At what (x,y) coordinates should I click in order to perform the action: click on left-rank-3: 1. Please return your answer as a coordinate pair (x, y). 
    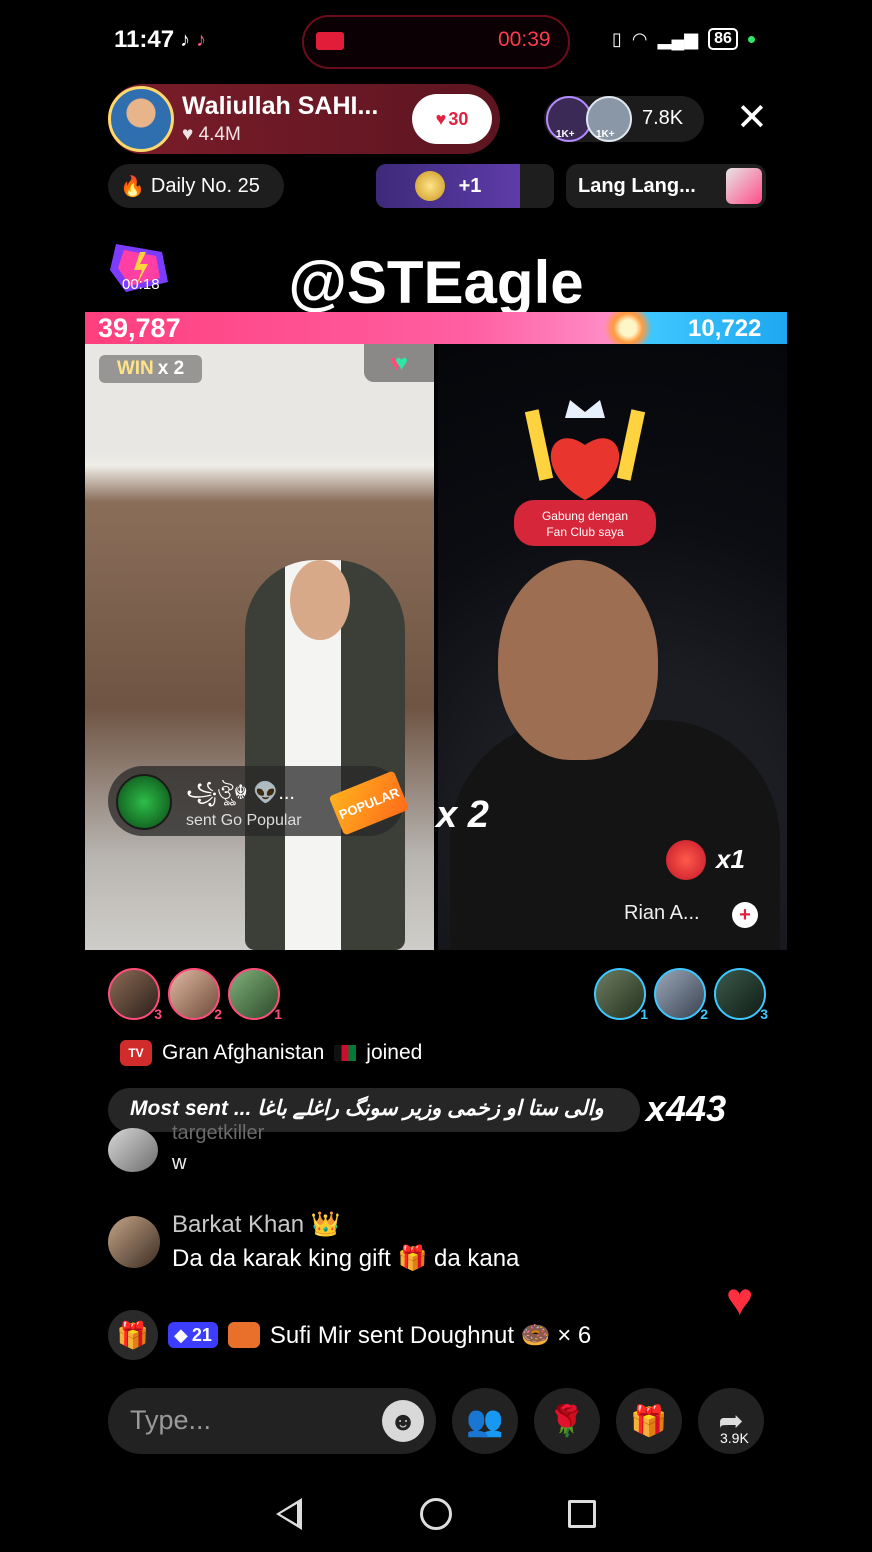
    Looking at the image, I should click on (255, 995).